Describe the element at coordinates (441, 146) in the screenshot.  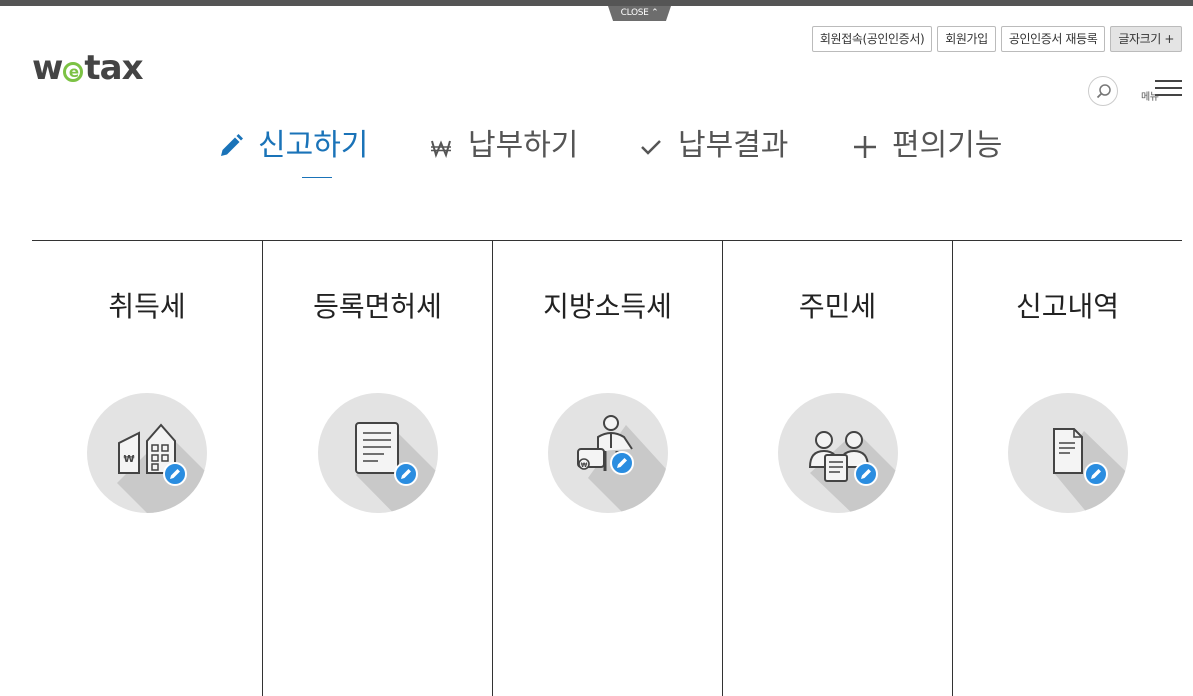
I see `won-icon` at that location.